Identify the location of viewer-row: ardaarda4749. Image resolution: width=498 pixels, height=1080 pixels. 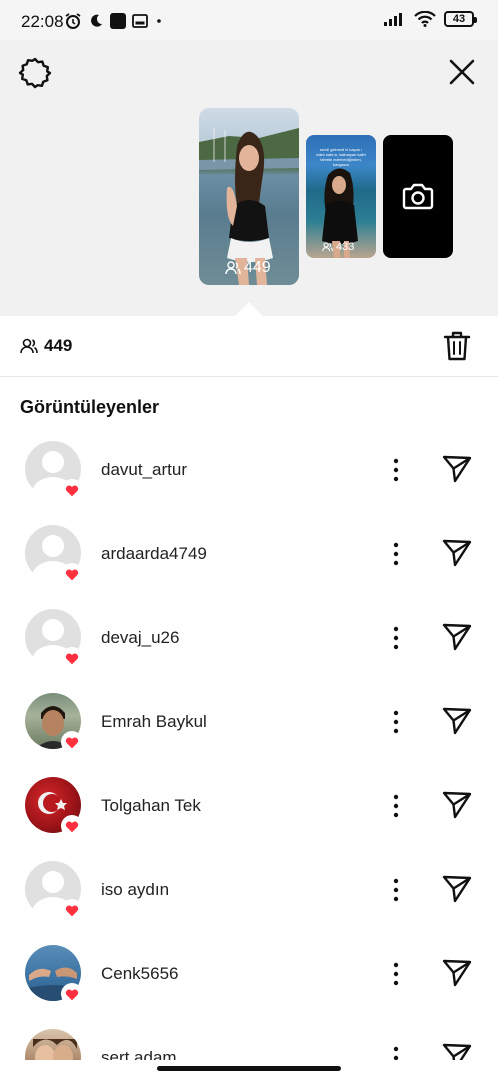
(249, 554).